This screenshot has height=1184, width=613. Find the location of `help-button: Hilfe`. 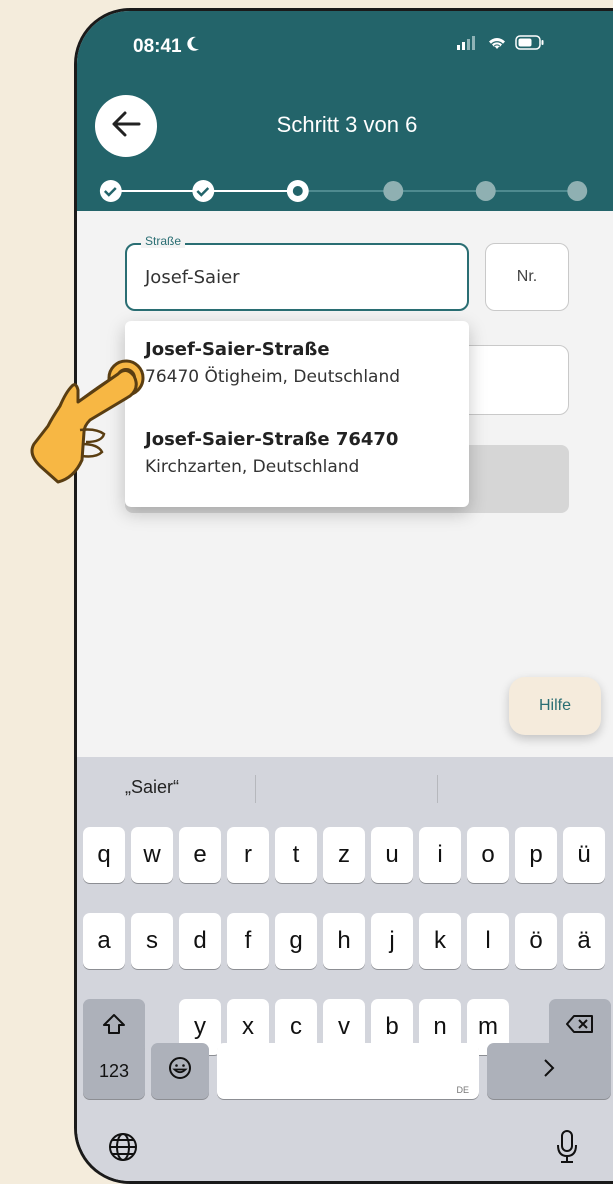

help-button: Hilfe is located at coordinates (555, 706).